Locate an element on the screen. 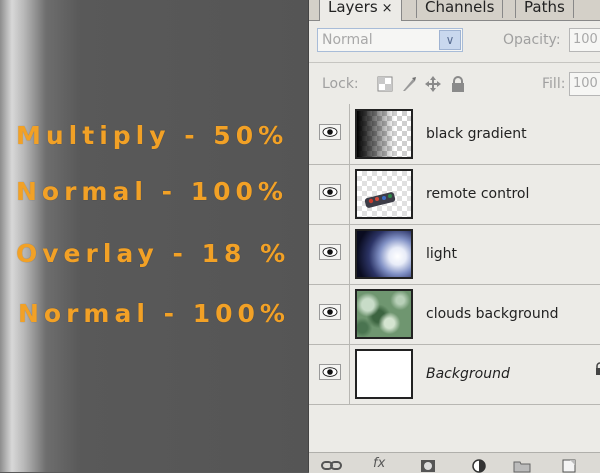 The width and height of the screenshot is (600, 473). lock-image-brush-icon is located at coordinates (409, 84).